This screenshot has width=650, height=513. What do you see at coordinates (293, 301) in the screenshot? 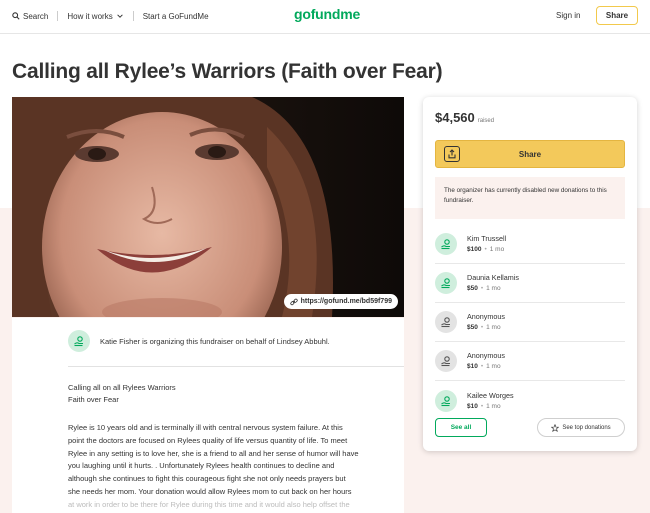
I see `link-icon` at bounding box center [293, 301].